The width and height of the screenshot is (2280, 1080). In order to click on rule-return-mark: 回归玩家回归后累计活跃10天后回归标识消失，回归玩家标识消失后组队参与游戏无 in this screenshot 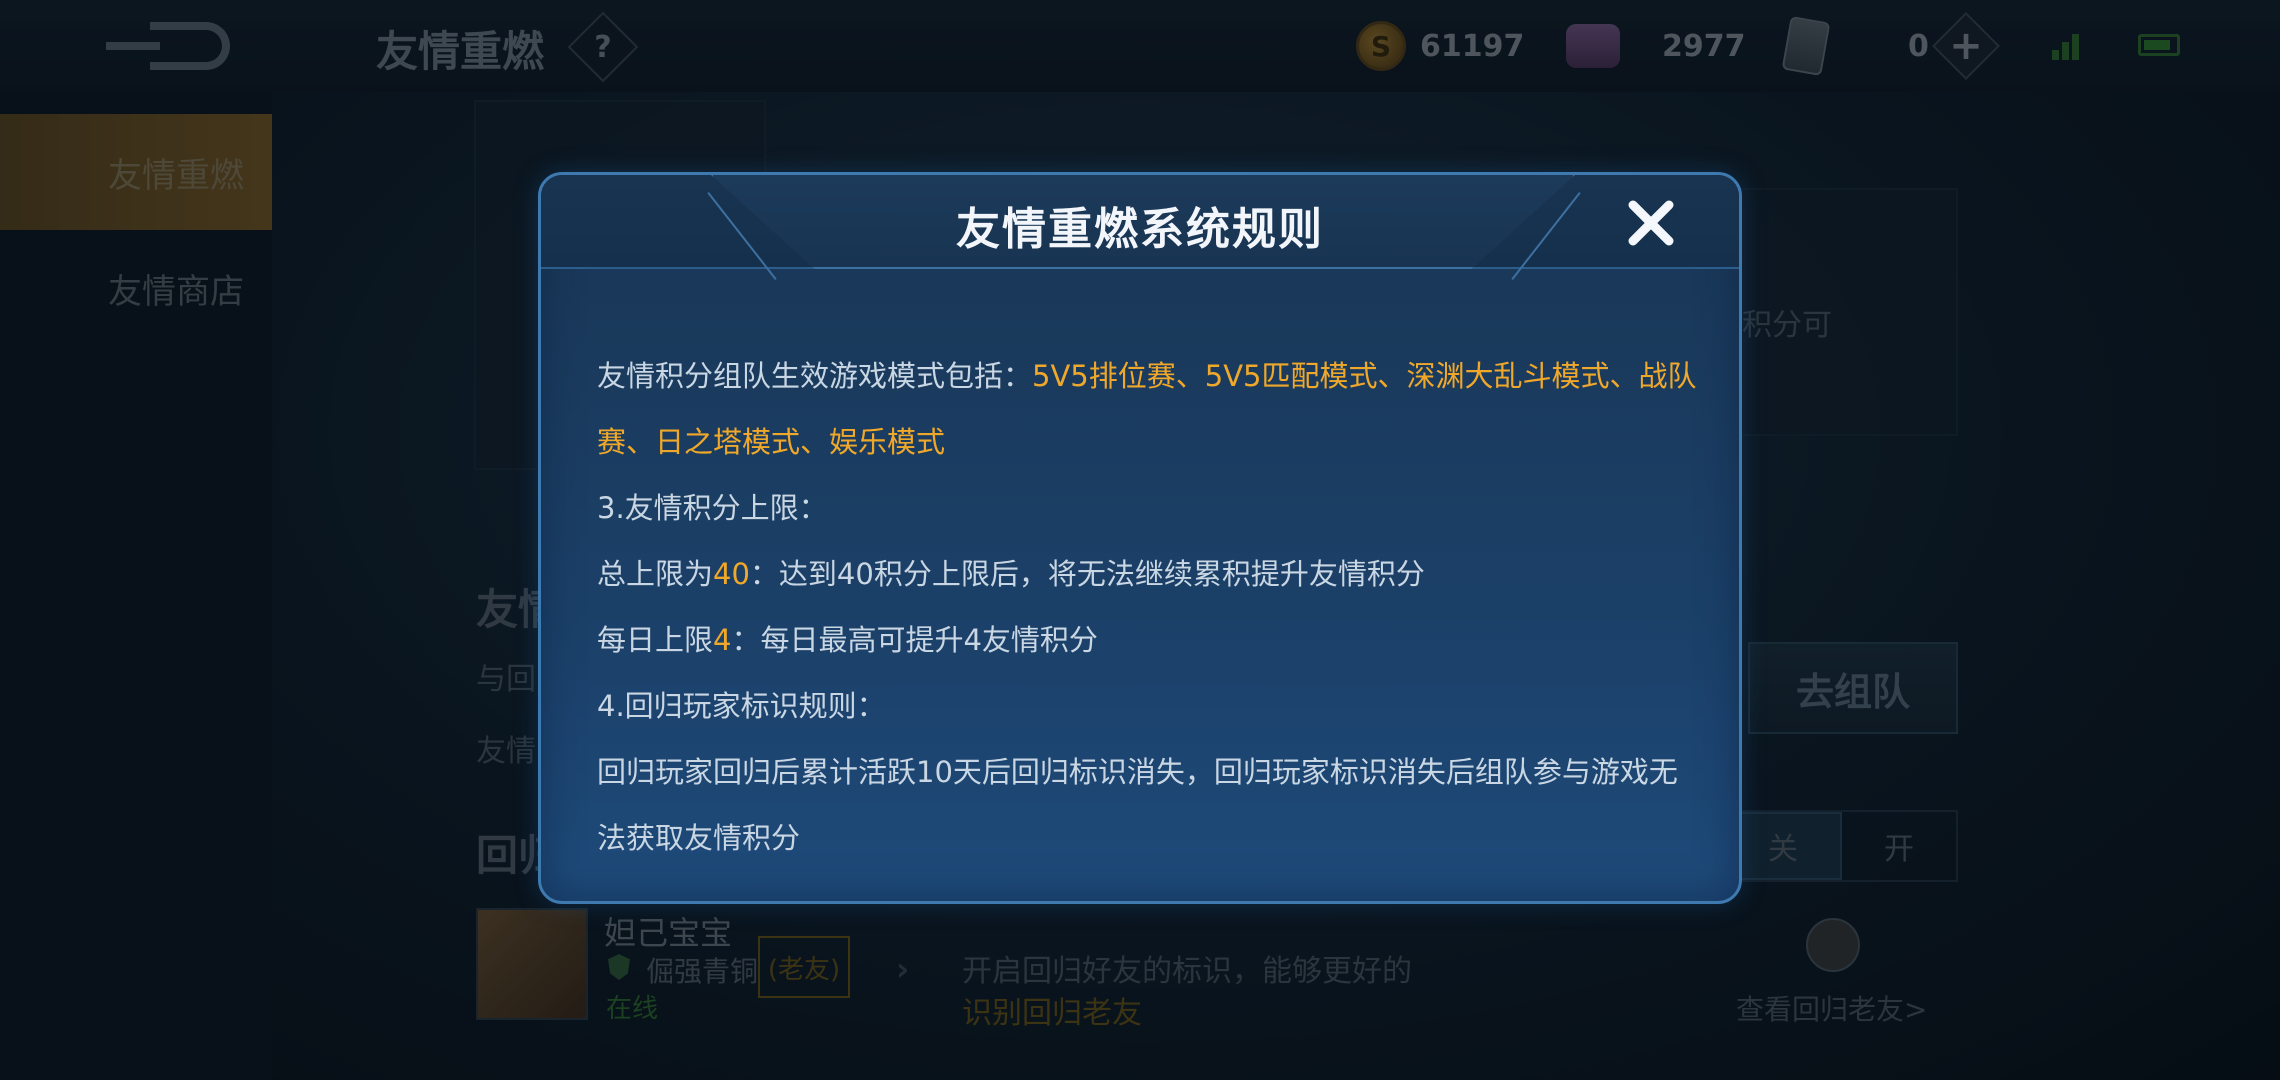, I will do `click(1137, 772)`.